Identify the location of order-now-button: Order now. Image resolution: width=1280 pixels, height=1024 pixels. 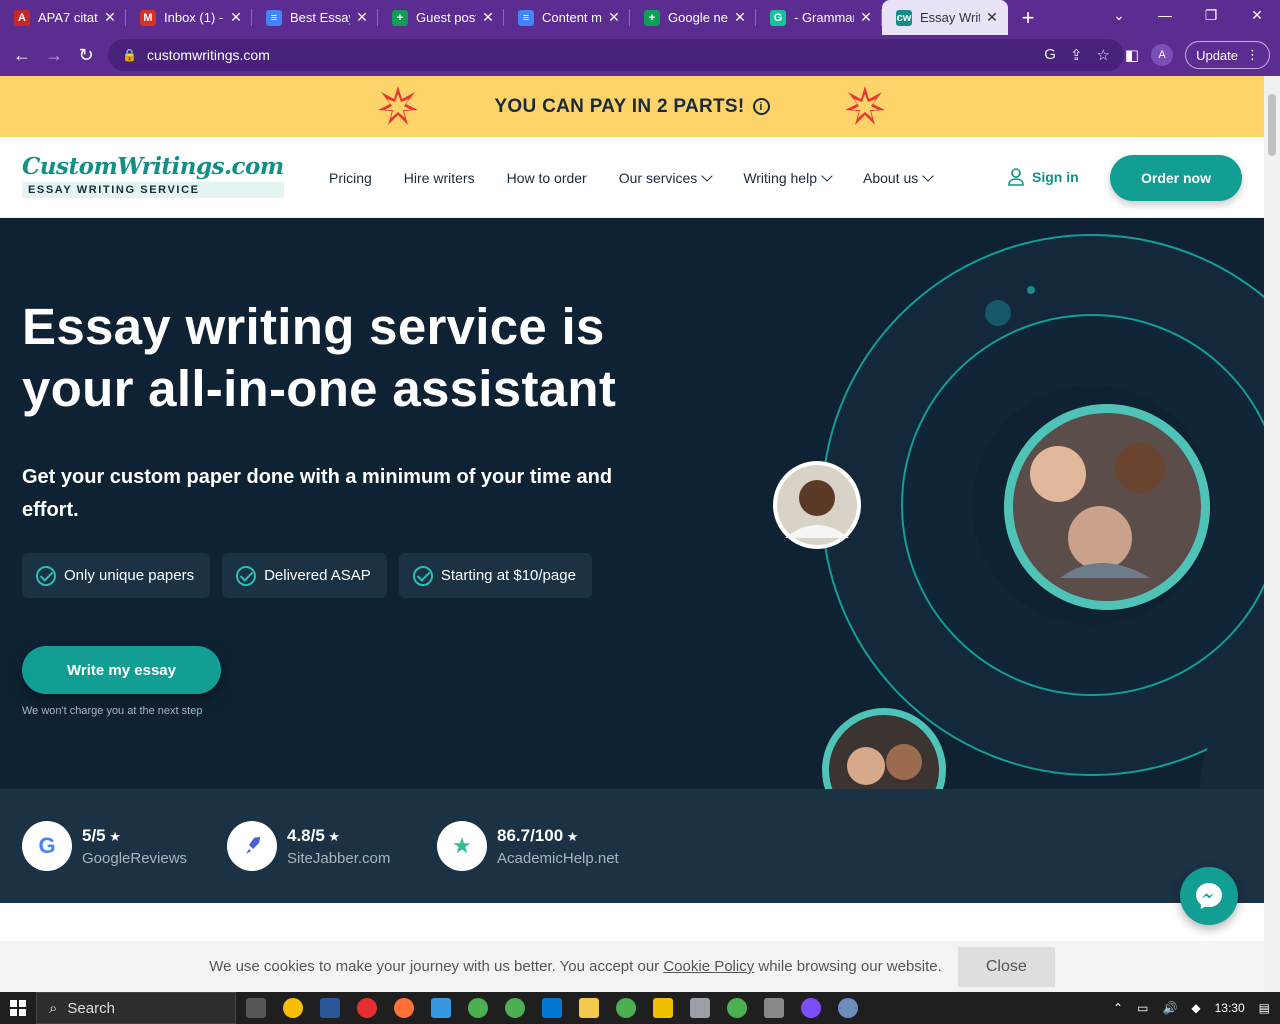
(1176, 178).